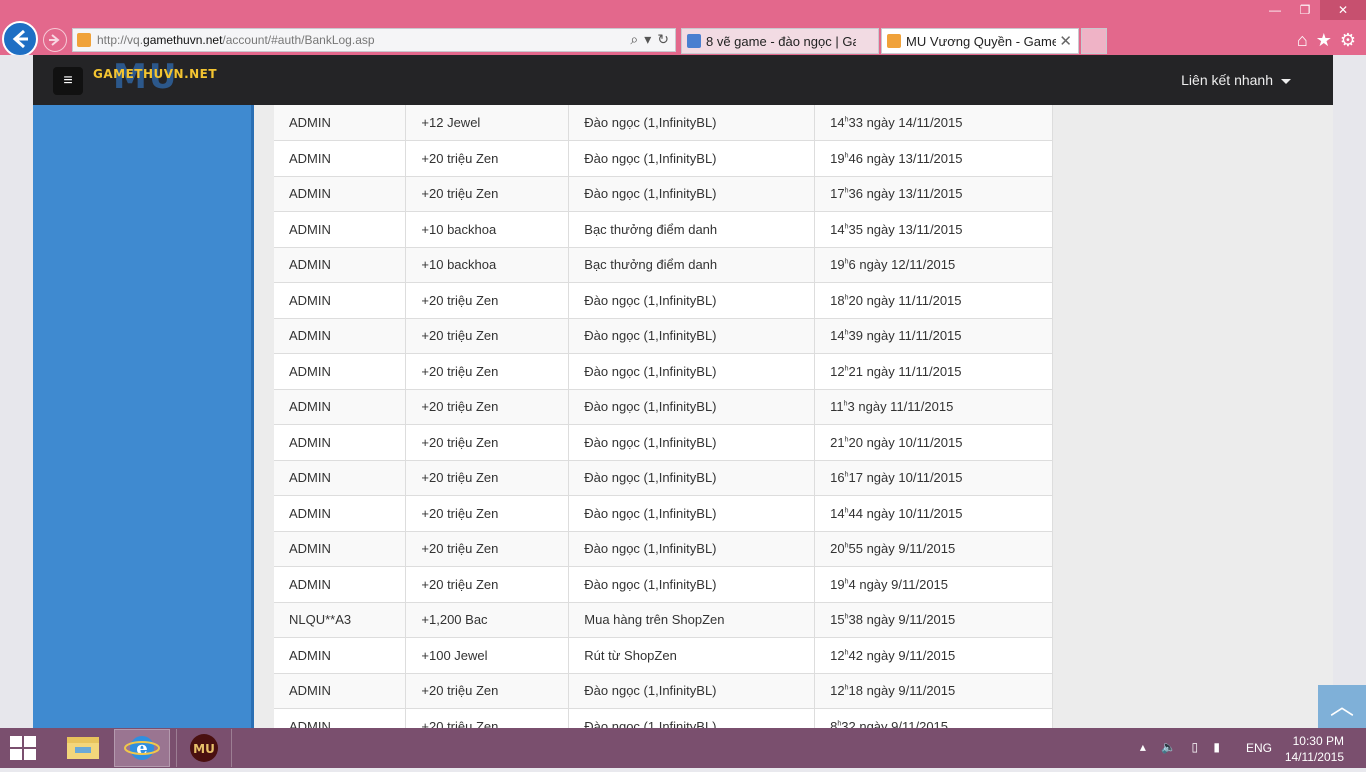  I want to click on svg-text: MU, so click(204, 749).